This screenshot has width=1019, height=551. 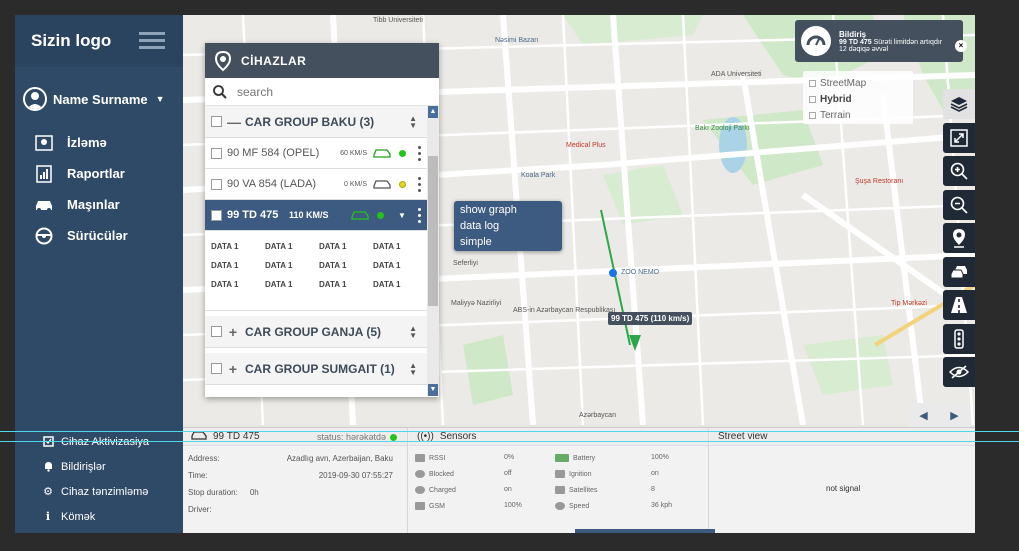 I want to click on devices-scrollbar: ▲ ▼, so click(x=433, y=251).